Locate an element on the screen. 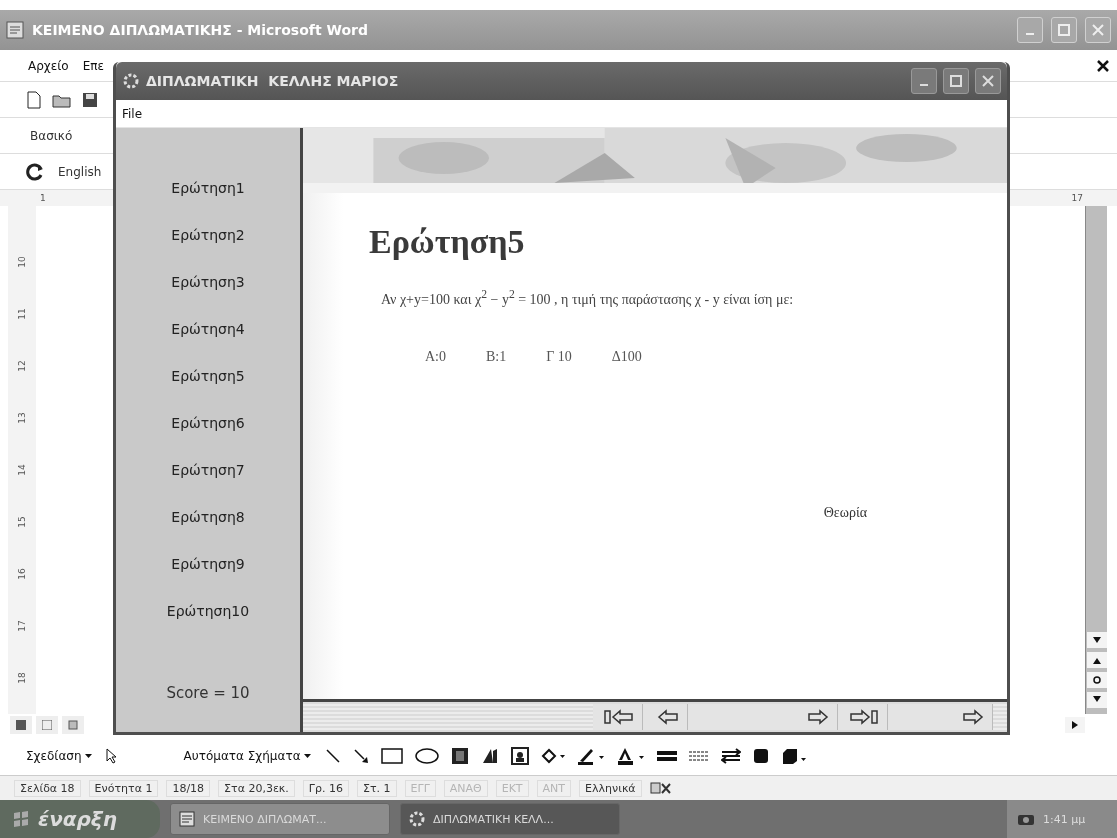 The width and height of the screenshot is (1117, 838). language-field: English is located at coordinates (80, 171).